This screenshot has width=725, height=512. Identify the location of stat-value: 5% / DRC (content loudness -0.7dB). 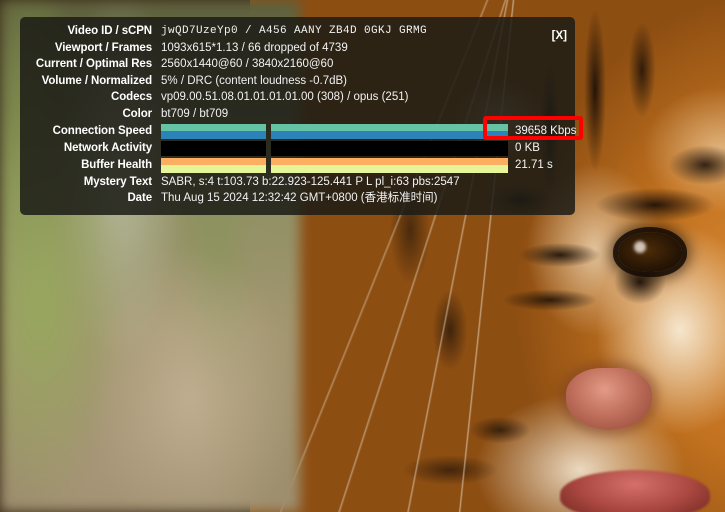
(254, 80).